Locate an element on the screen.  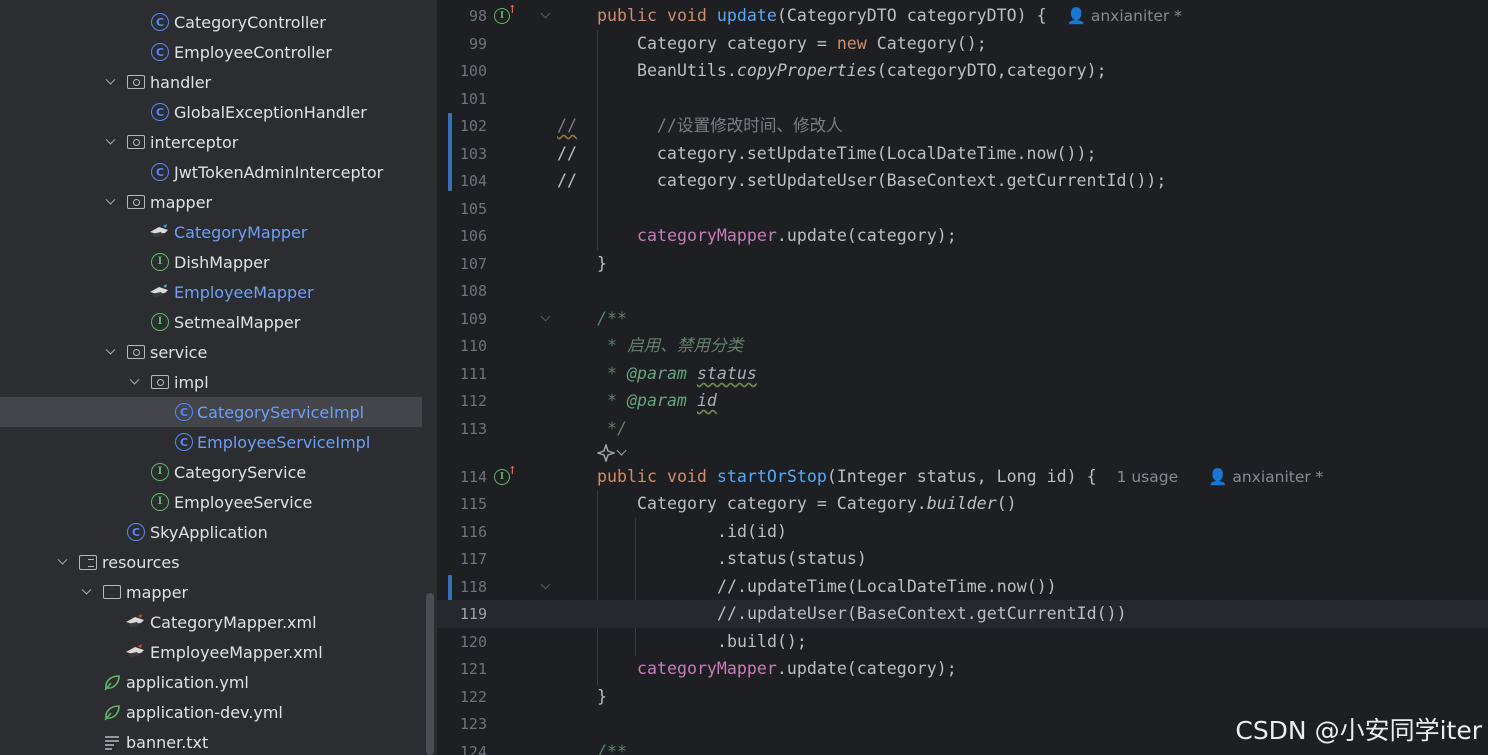
mybatis-icon is located at coordinates (159, 290).